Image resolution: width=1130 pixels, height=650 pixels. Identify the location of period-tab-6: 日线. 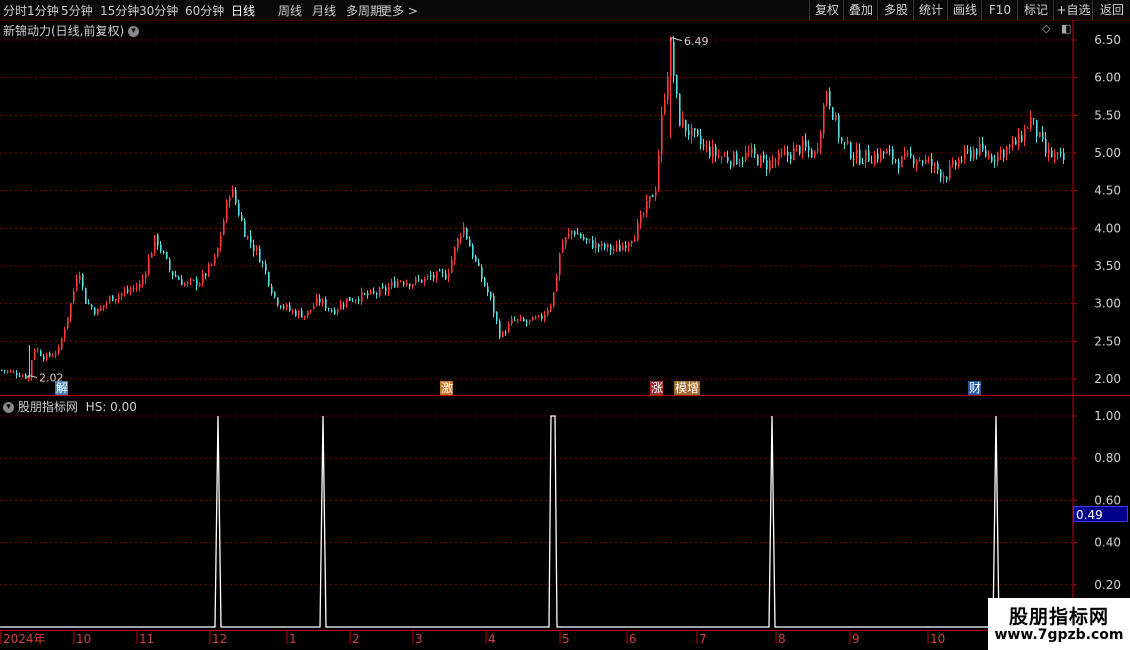
(243, 10).